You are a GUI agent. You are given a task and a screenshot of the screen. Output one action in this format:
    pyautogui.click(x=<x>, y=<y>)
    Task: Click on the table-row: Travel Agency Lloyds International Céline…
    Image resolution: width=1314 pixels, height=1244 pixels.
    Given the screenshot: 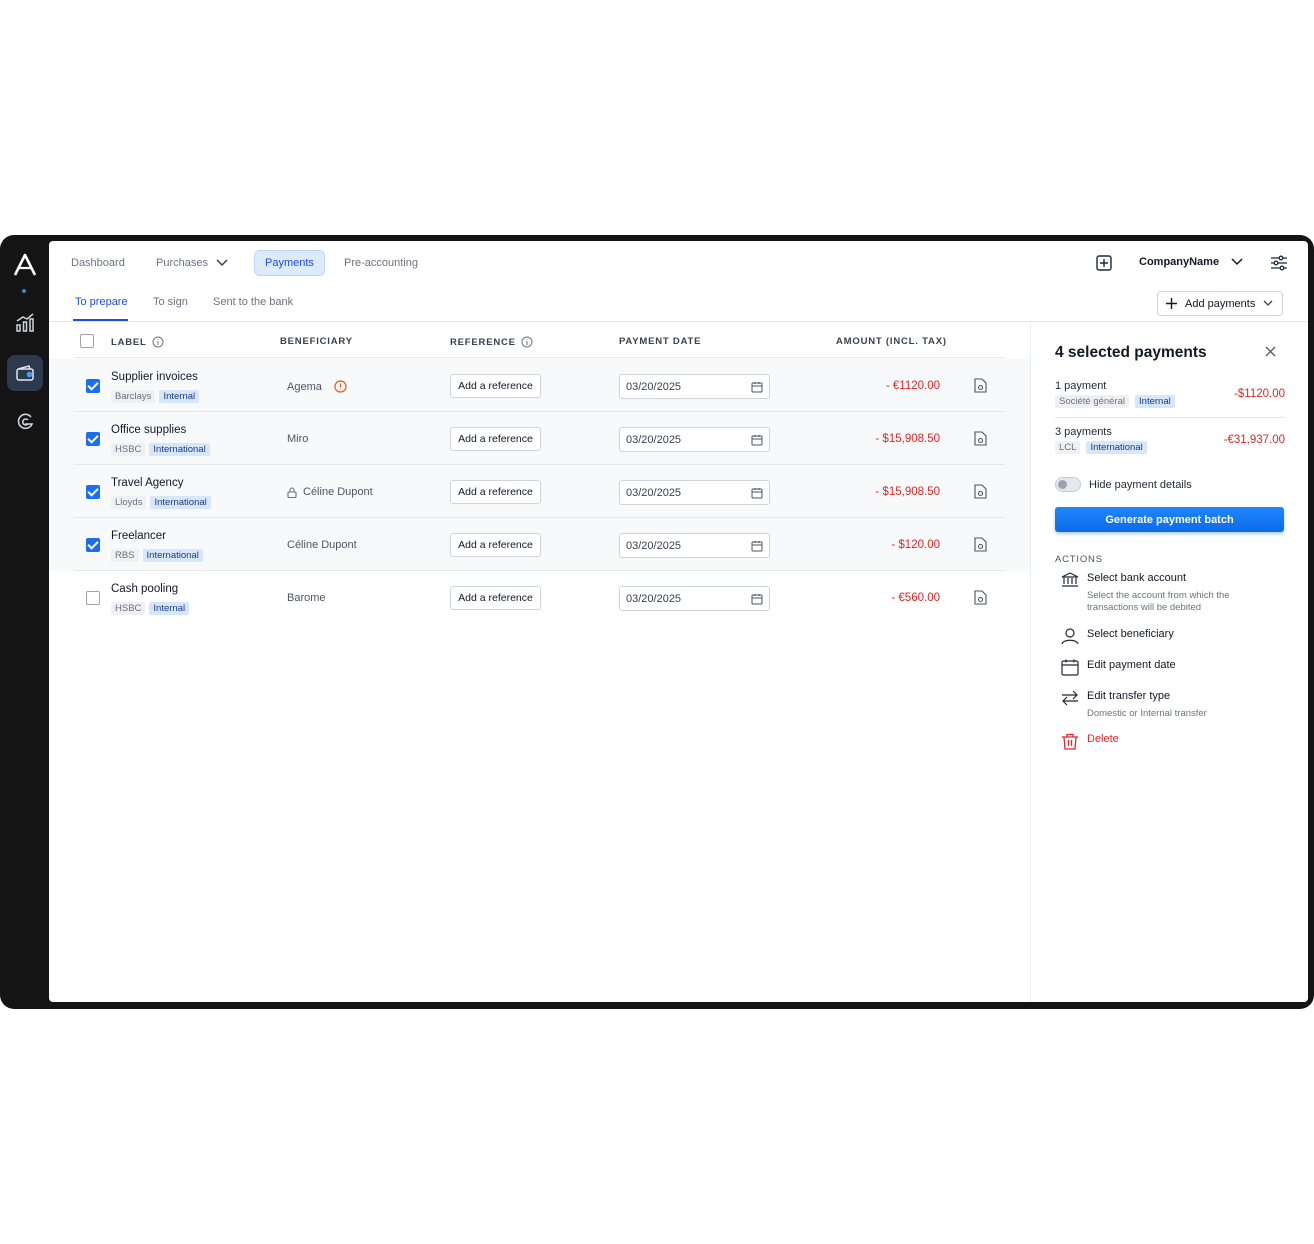 What is the action you would take?
    pyautogui.click(x=539, y=491)
    